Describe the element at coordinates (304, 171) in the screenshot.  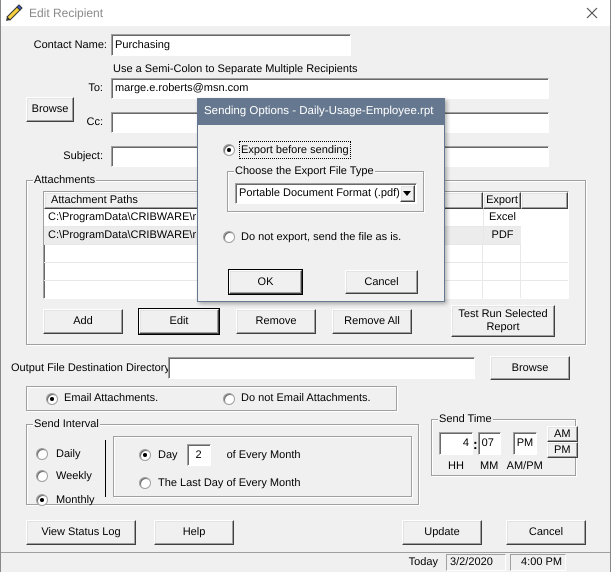
I see `group-title: Choose the Export File Type` at that location.